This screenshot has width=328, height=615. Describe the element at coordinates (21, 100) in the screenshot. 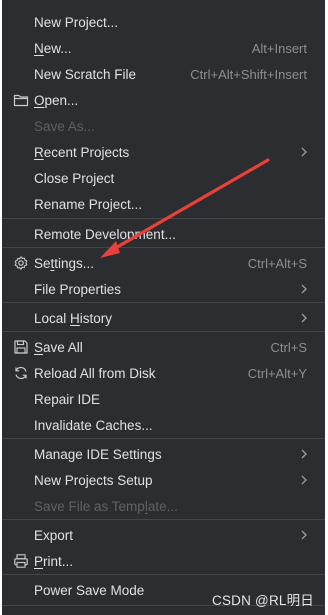

I see `folder-icon` at that location.